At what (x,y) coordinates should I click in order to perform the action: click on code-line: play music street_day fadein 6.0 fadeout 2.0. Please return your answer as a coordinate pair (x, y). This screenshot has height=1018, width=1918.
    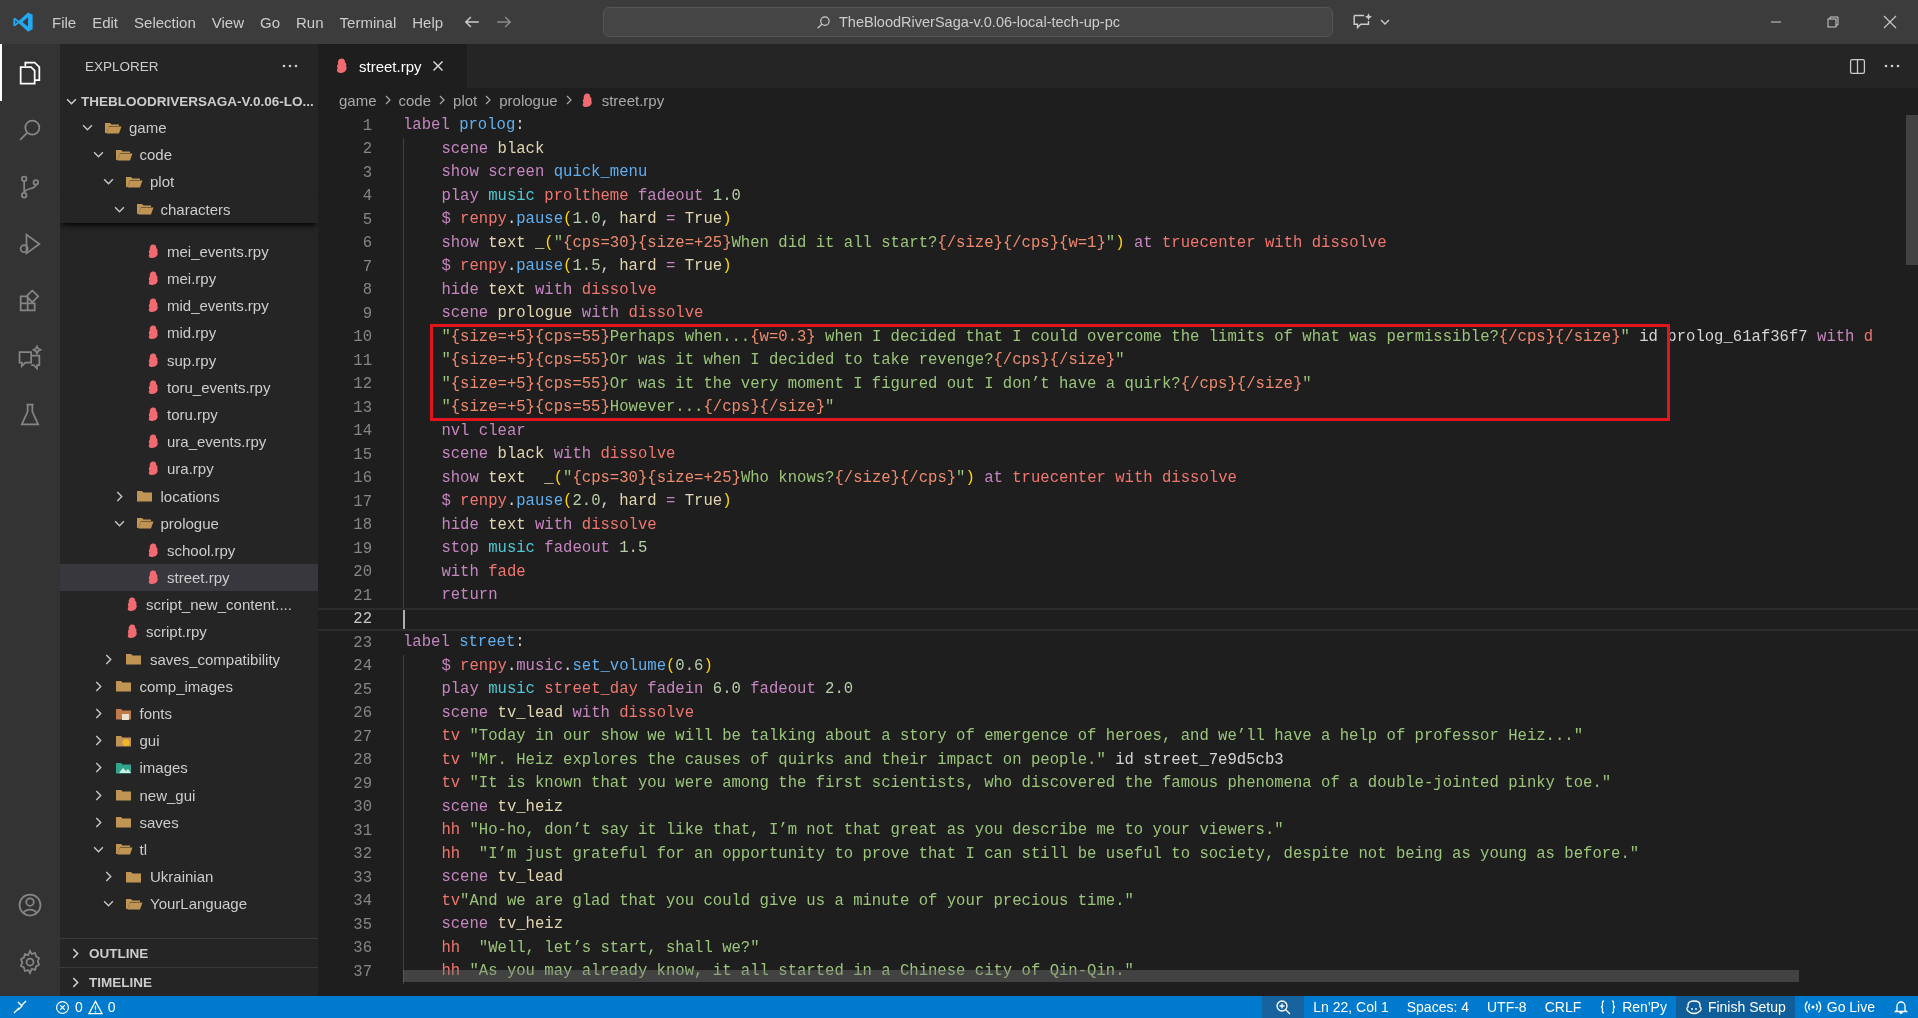
    Looking at the image, I should click on (628, 690).